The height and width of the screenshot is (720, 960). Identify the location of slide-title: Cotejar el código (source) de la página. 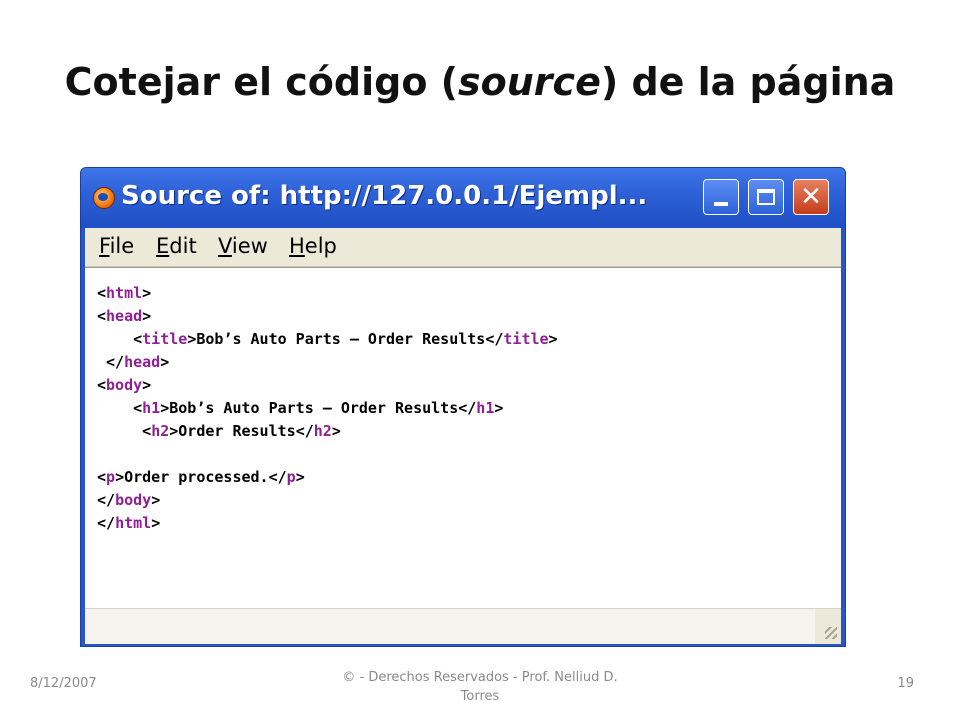
(480, 82).